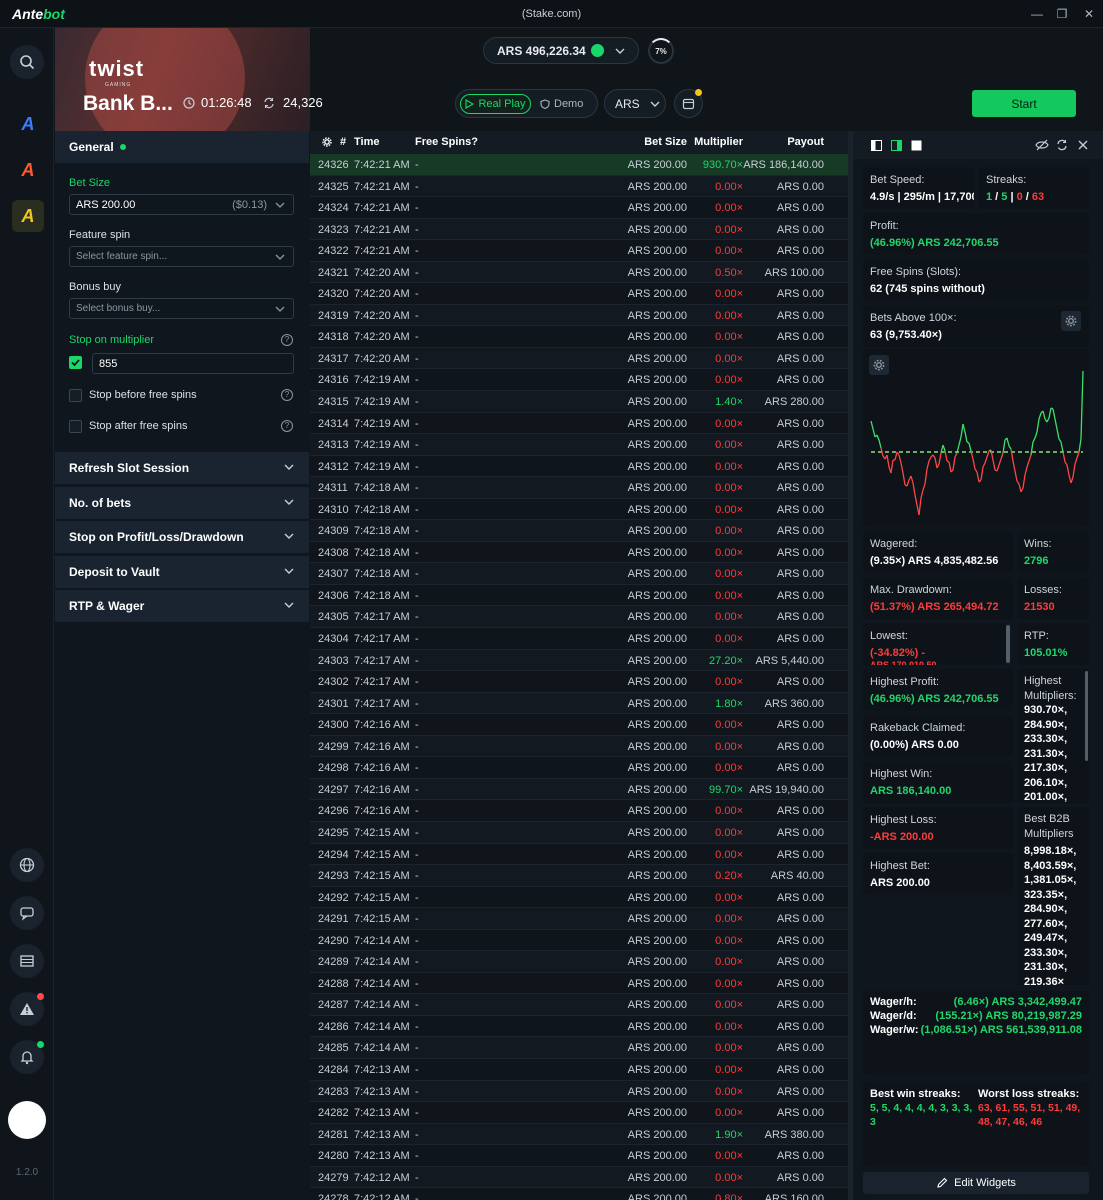  What do you see at coordinates (579, 1177) in the screenshot?
I see `table-row: 24279 7:42:12 AM - ARS 200.00 0.00× ARS 0.00` at bounding box center [579, 1177].